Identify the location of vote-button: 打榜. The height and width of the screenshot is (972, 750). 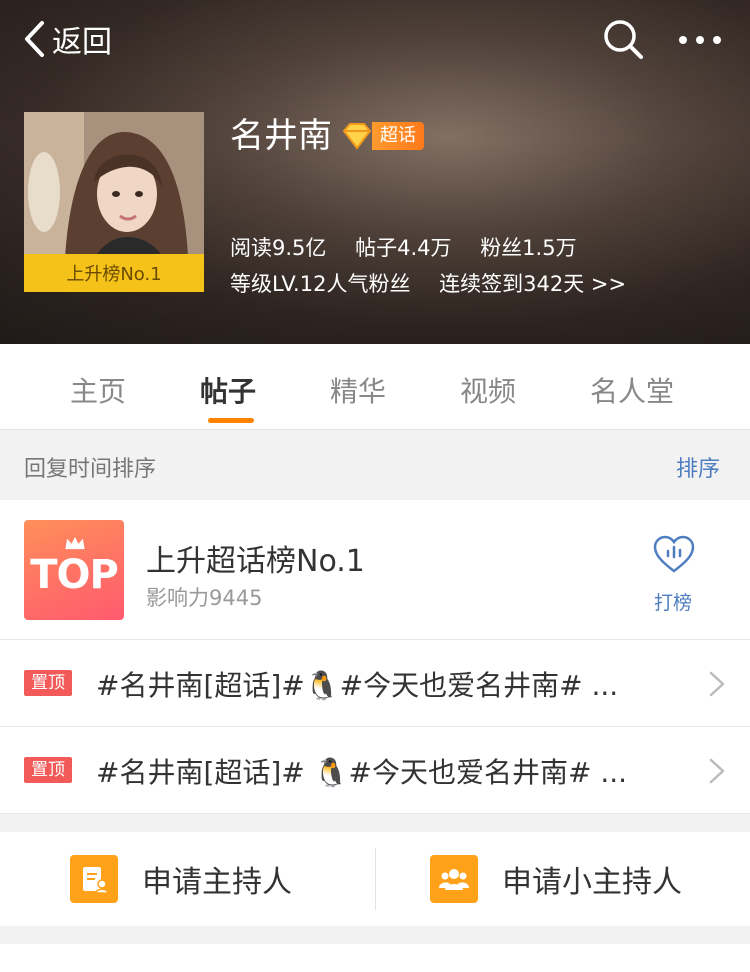
(674, 574).